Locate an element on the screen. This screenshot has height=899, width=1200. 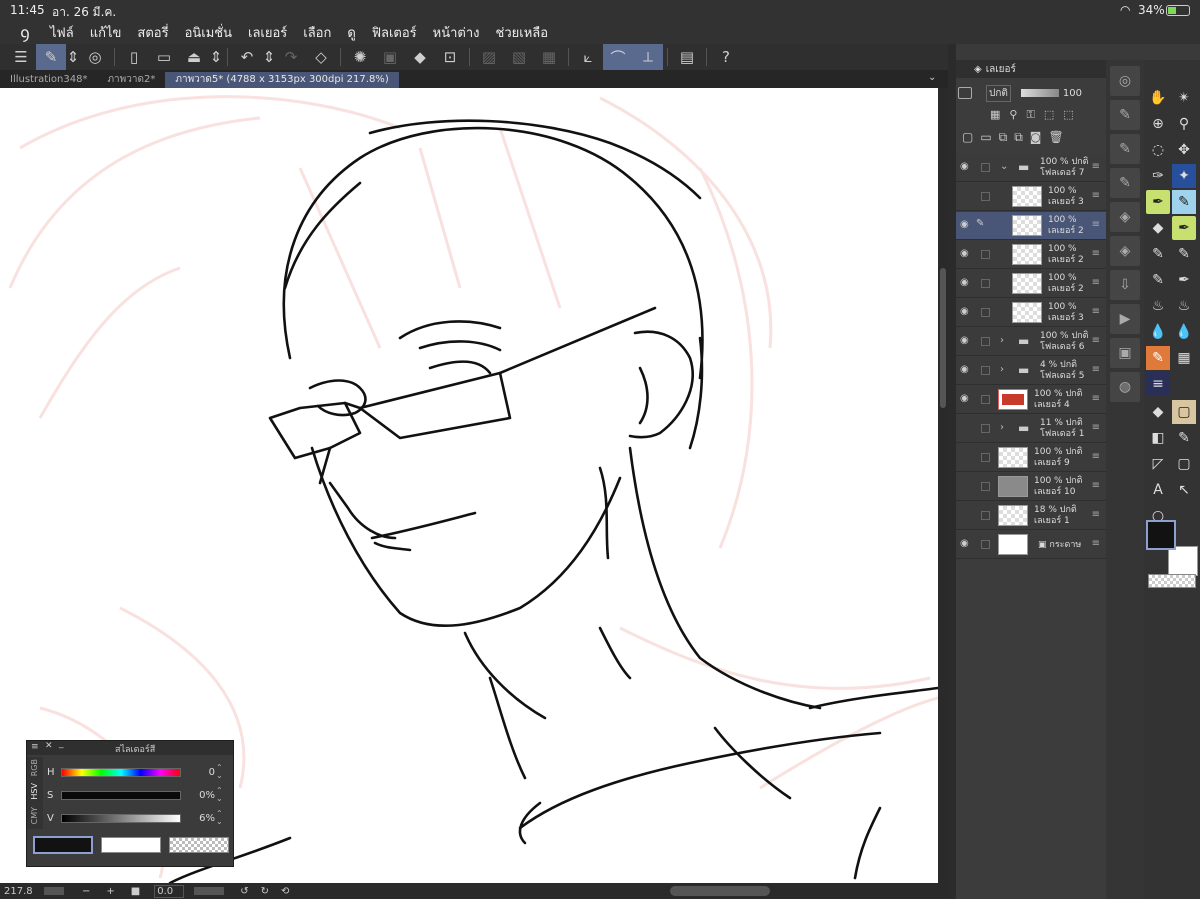
saturation-slider is located at coordinates (121, 795).